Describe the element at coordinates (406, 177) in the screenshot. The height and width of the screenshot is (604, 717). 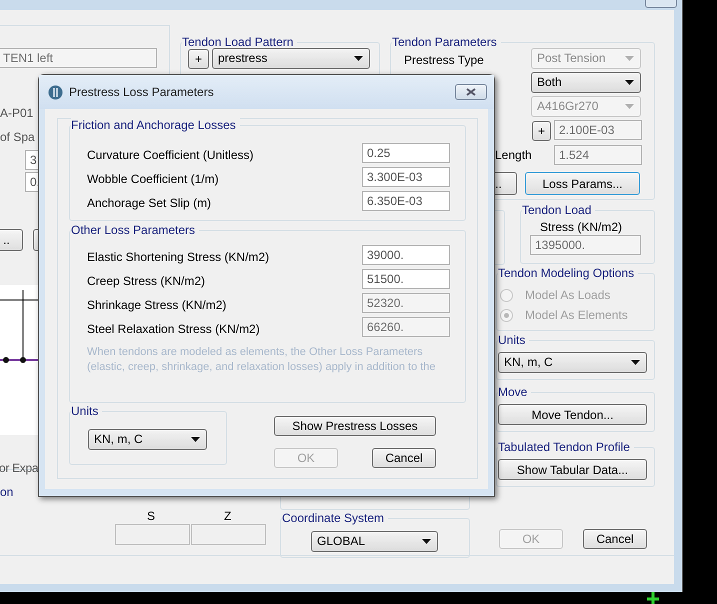
I see `input-field: 3.300E-03` at that location.